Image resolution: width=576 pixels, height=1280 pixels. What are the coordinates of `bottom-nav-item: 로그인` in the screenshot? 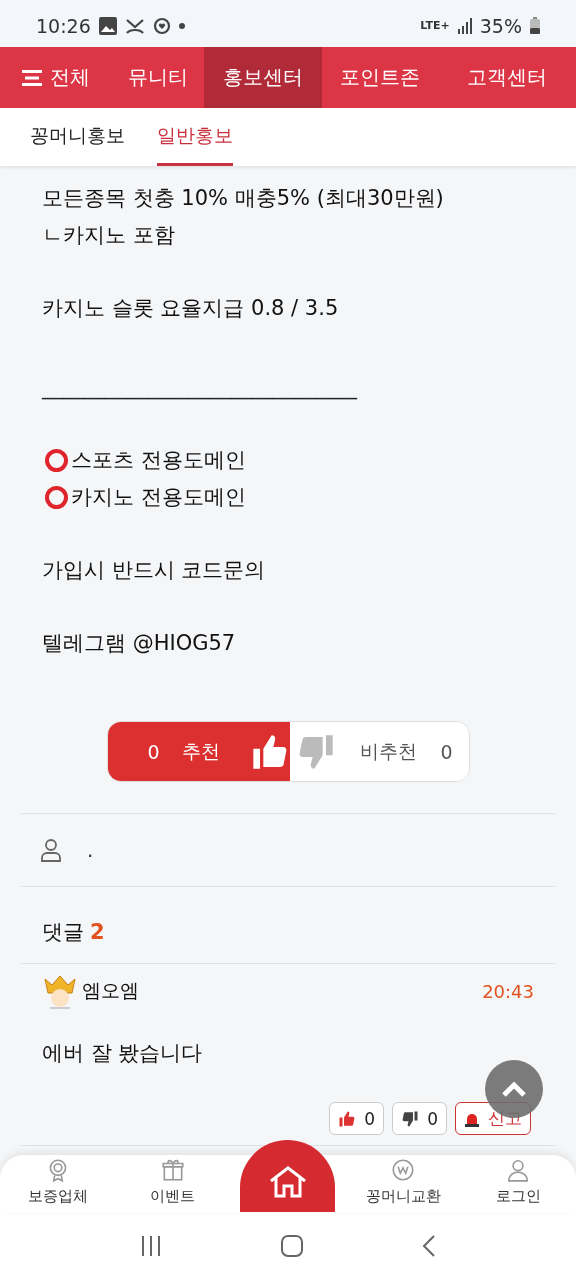 It's located at (518, 1183).